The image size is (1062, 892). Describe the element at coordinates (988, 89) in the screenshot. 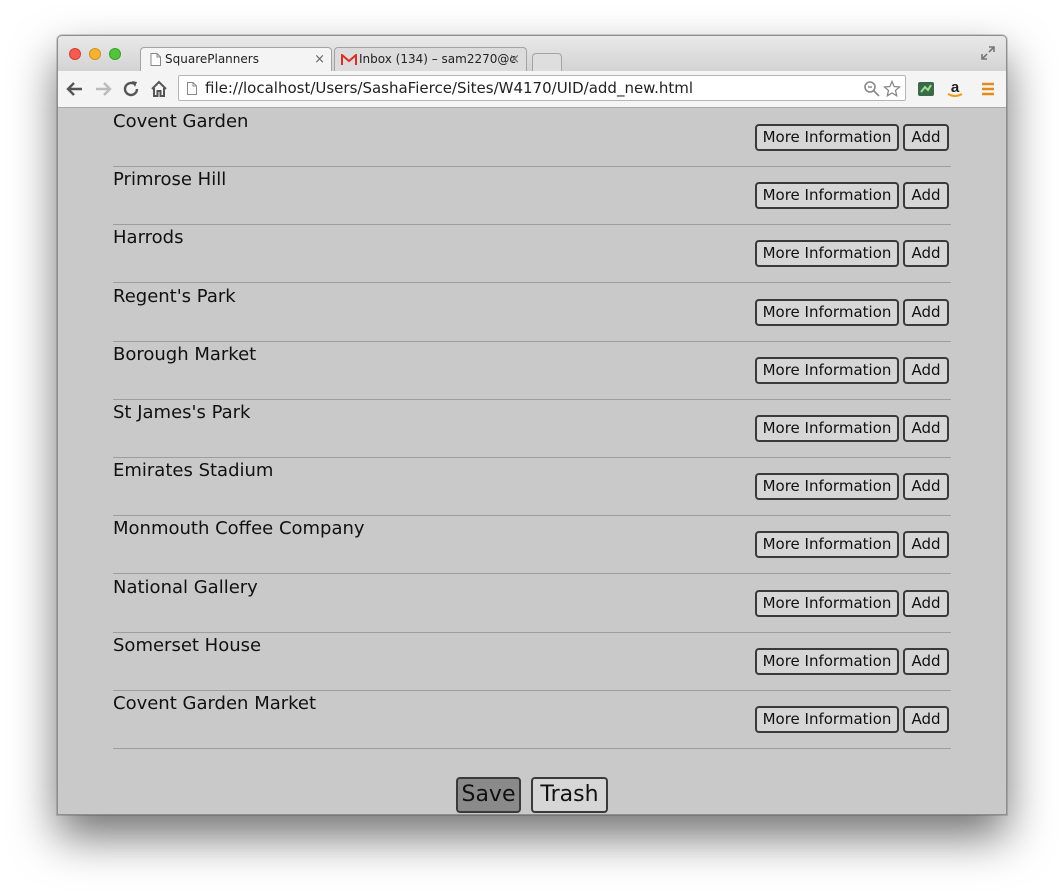

I see `menu-icon` at that location.